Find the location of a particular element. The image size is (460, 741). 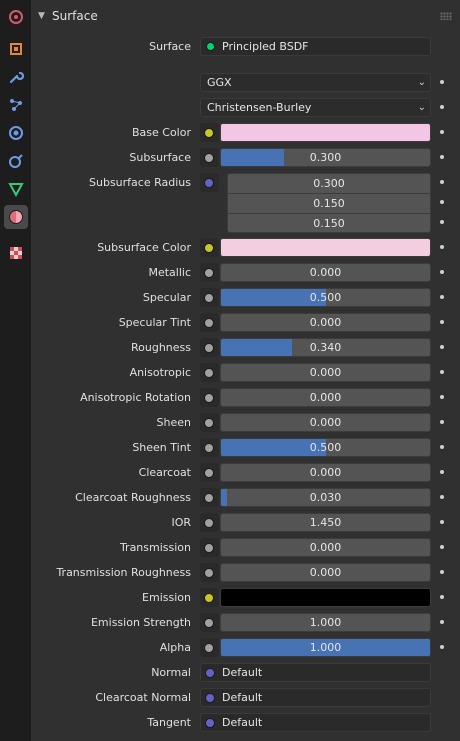

radius-x-field: 0.300 is located at coordinates (329, 183).